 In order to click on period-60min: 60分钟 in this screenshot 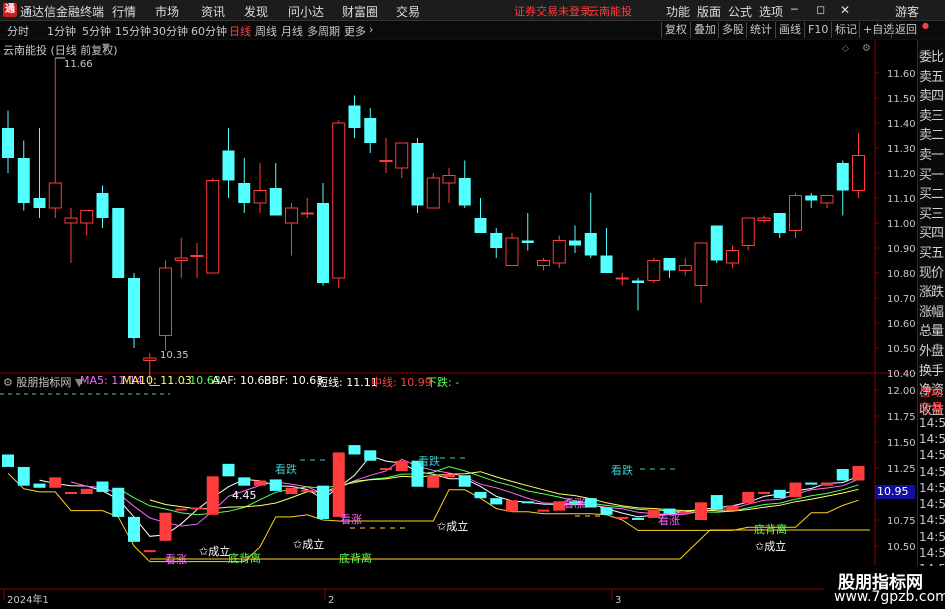, I will do `click(209, 31)`.